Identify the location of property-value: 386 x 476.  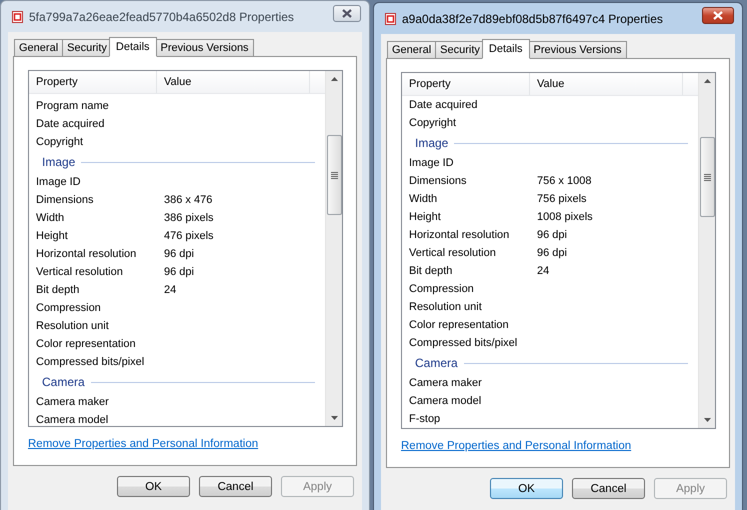
(188, 200).